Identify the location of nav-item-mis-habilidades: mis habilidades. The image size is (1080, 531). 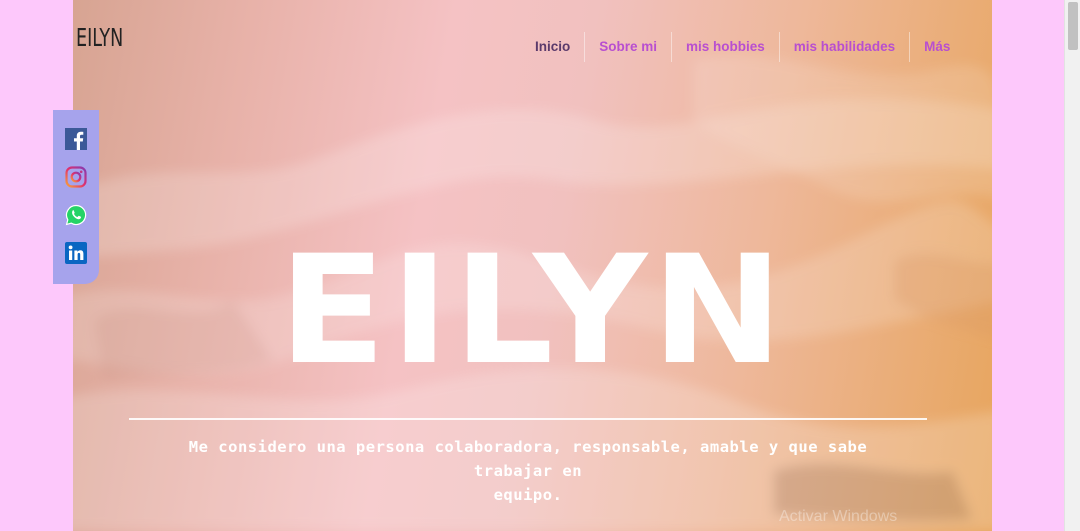
(845, 47).